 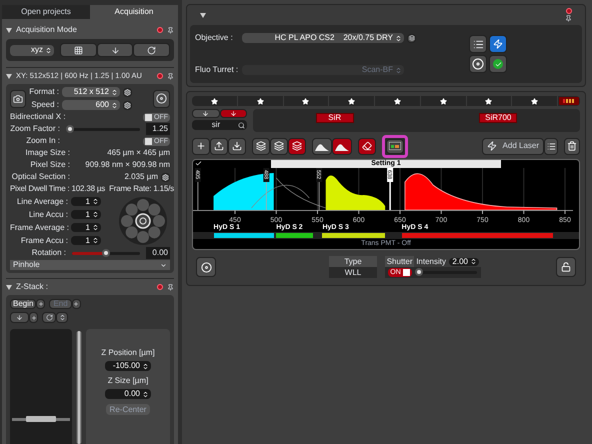 I want to click on stage-button, so click(x=115, y=50).